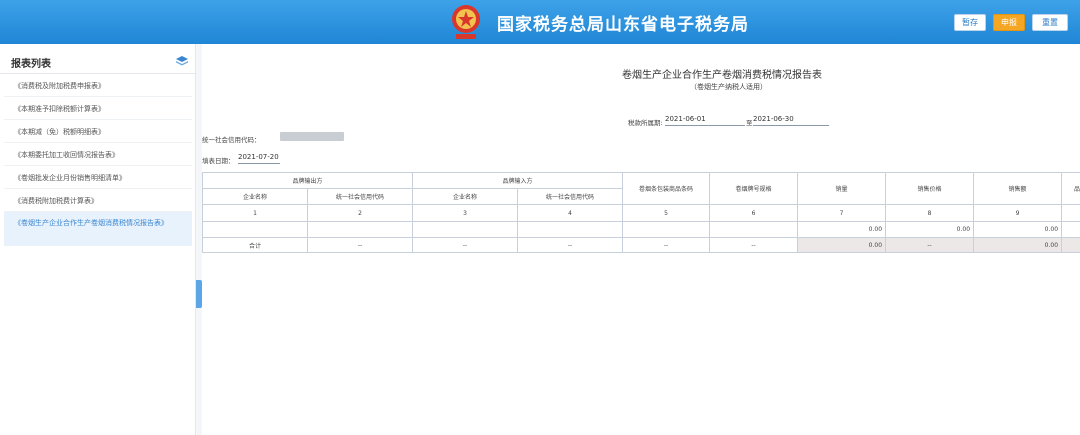 Image resolution: width=1080 pixels, height=435 pixels. I want to click on table-row: 0.00 0.00 0.00, so click(641, 229).